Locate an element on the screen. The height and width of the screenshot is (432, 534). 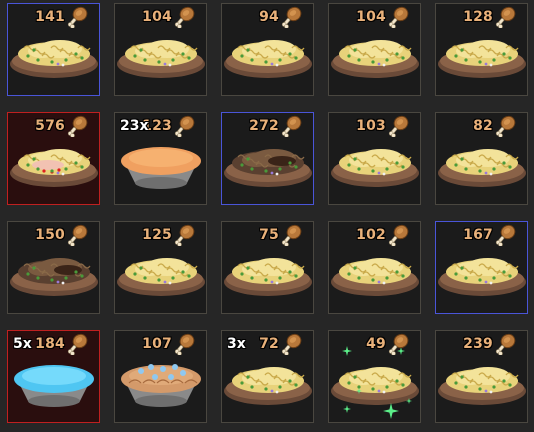
food-value: 184 is located at coordinates (50, 344).